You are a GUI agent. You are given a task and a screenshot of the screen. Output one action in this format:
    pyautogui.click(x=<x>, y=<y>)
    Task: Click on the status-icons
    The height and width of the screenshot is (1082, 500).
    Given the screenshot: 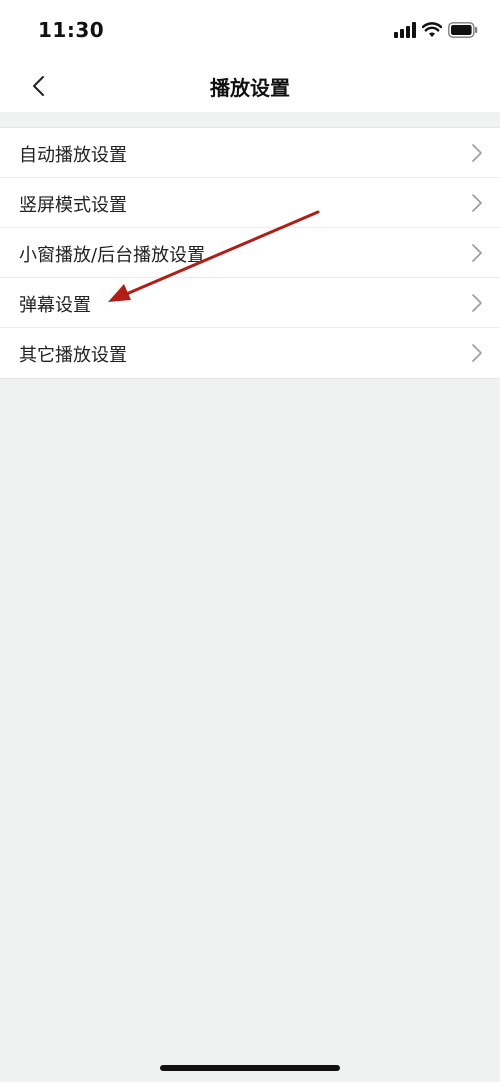 What is the action you would take?
    pyautogui.click(x=436, y=30)
    